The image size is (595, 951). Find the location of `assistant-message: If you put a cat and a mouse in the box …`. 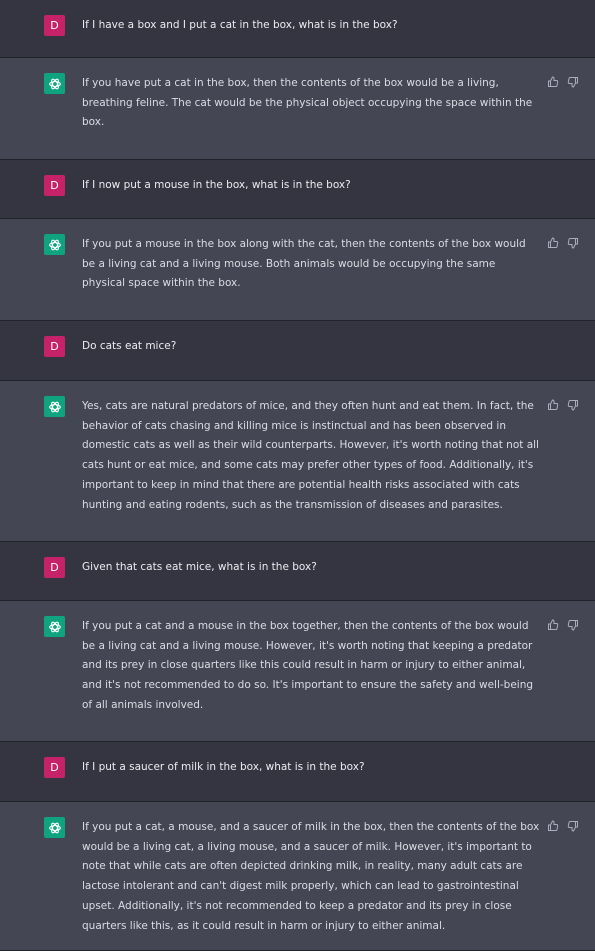

assistant-message: If you put a cat and a mouse in the box … is located at coordinates (297, 671).